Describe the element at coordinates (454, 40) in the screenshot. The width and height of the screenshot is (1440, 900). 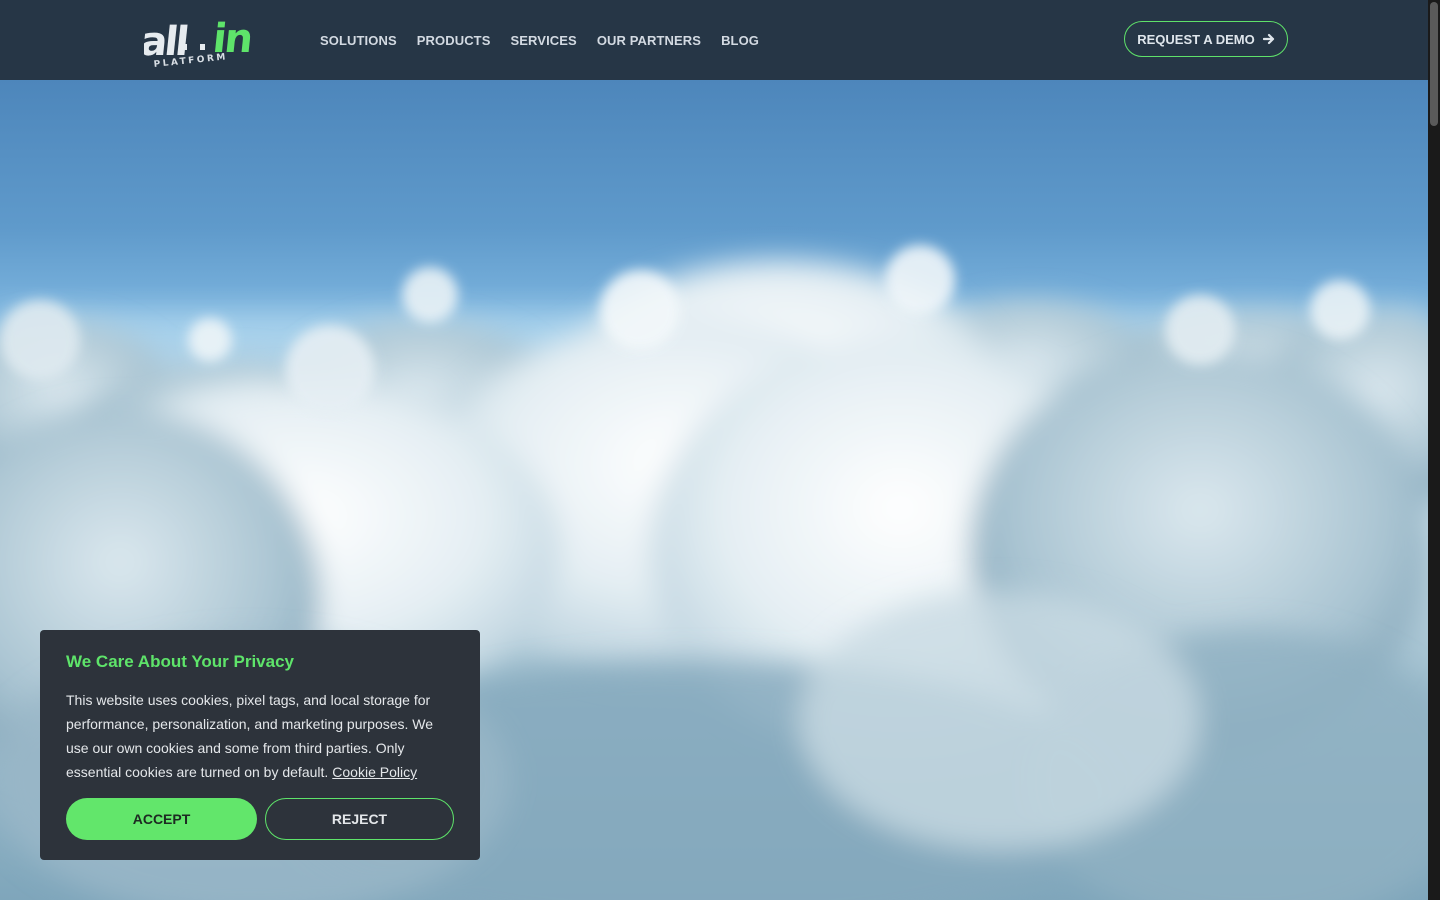
I see `nav-item-products: PRODUCTS` at that location.